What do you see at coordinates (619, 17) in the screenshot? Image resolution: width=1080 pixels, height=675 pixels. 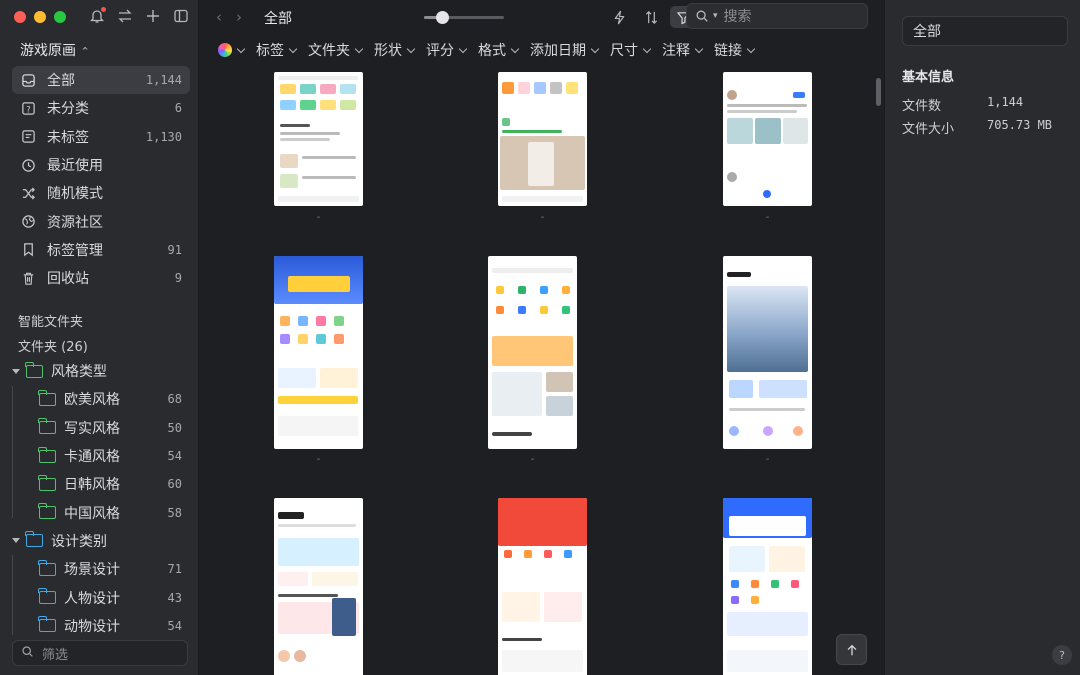 I see `lightning-icon` at bounding box center [619, 17].